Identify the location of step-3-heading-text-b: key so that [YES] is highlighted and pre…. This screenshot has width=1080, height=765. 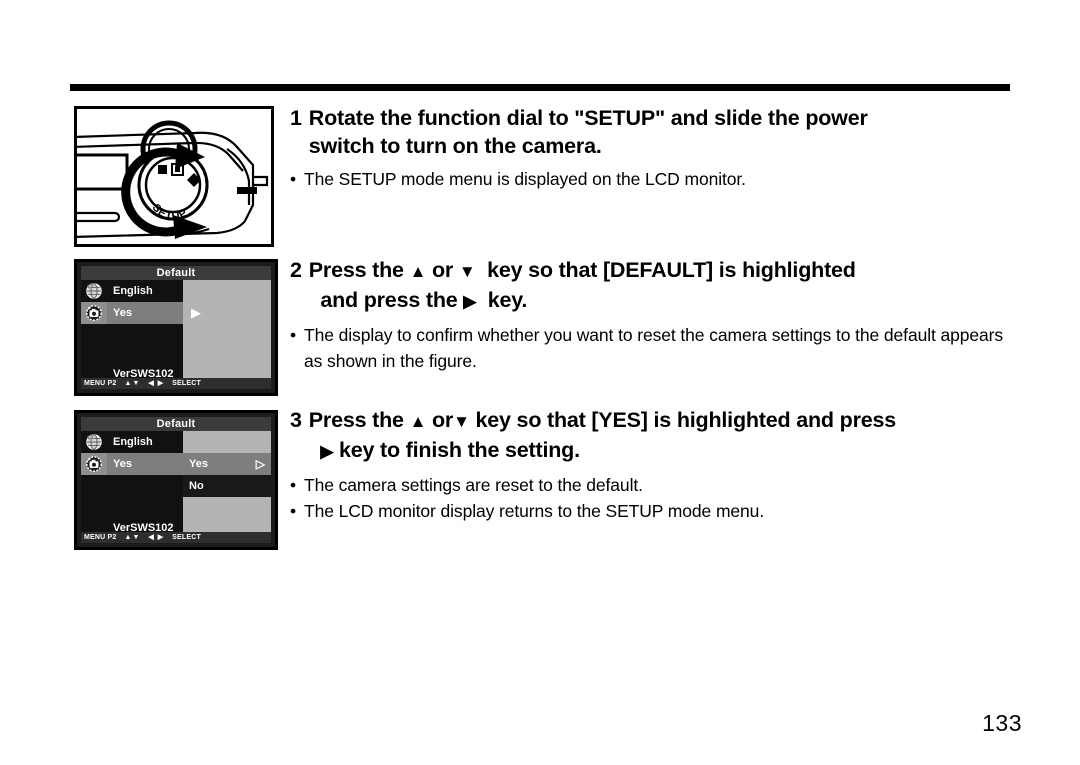
(686, 420).